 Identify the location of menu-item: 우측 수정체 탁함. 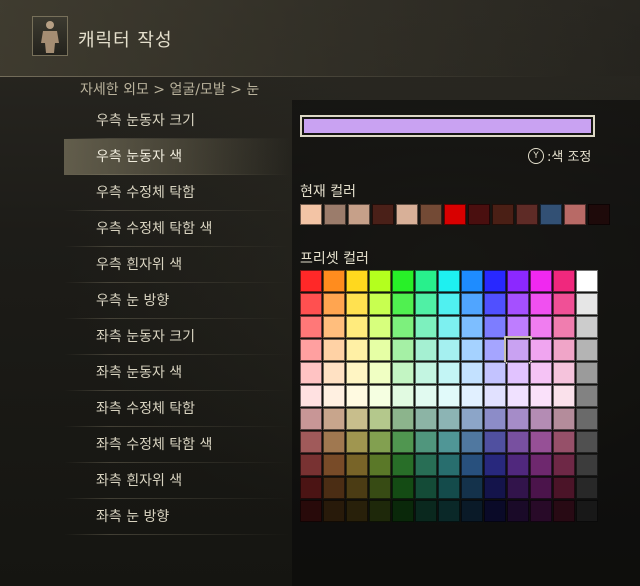
(177, 193).